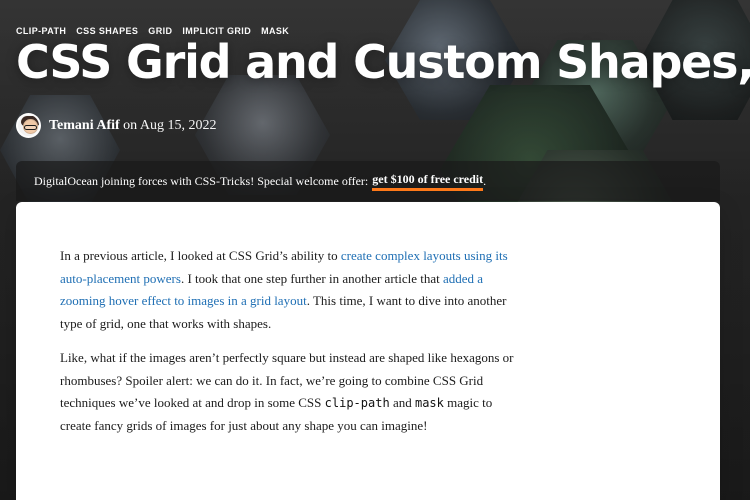 Image resolution: width=750 pixels, height=500 pixels. Describe the element at coordinates (429, 403) in the screenshot. I see `code-mask: mask` at that location.